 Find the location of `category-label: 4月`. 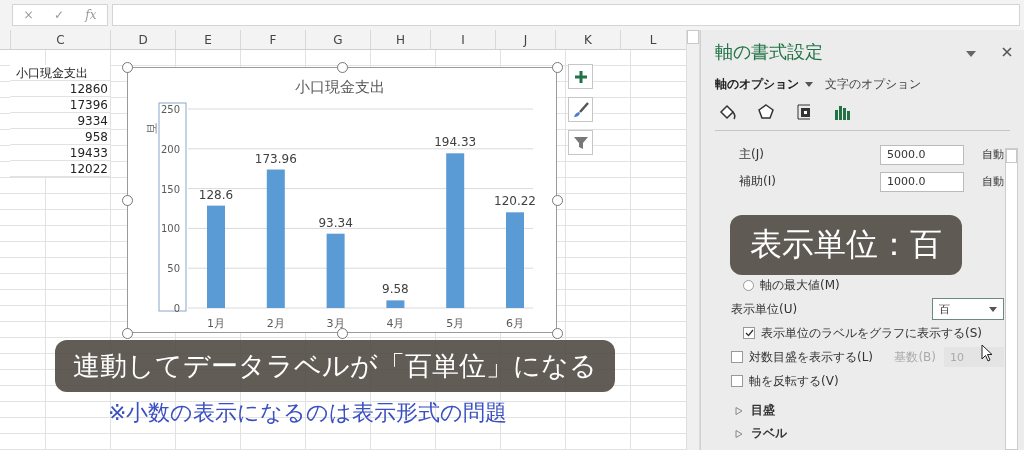

category-label: 4月 is located at coordinates (395, 323).